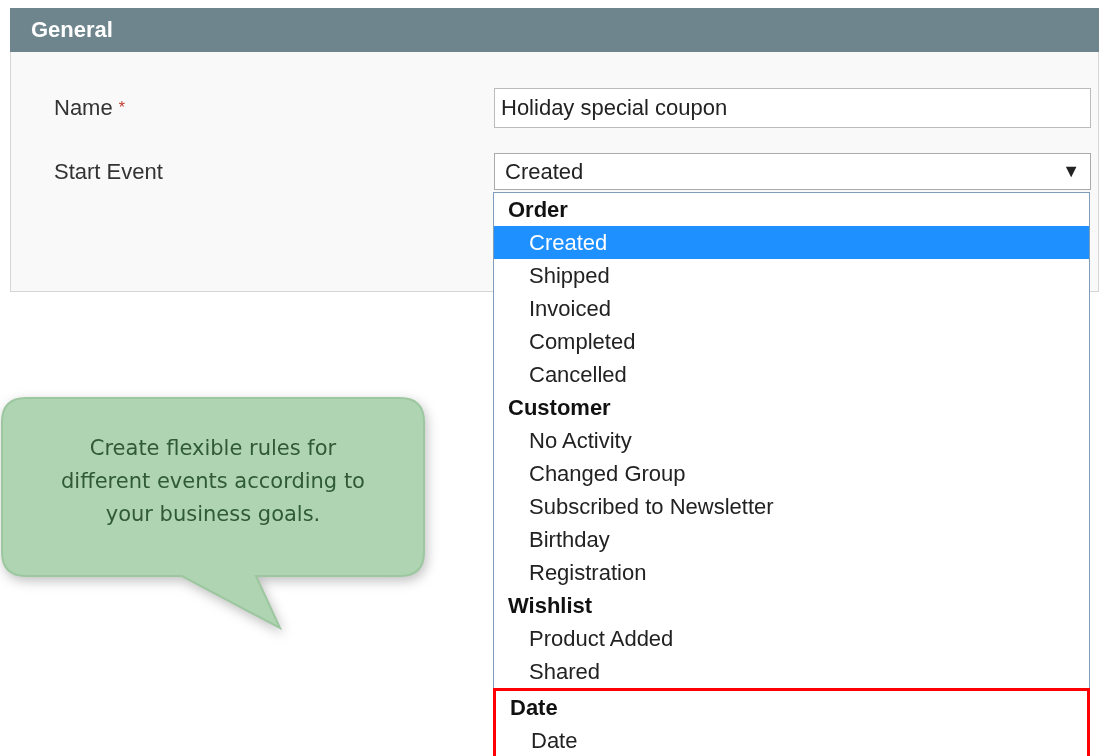 Image resolution: width=1099 pixels, height=756 pixels. I want to click on field-label: Name, so click(83, 108).